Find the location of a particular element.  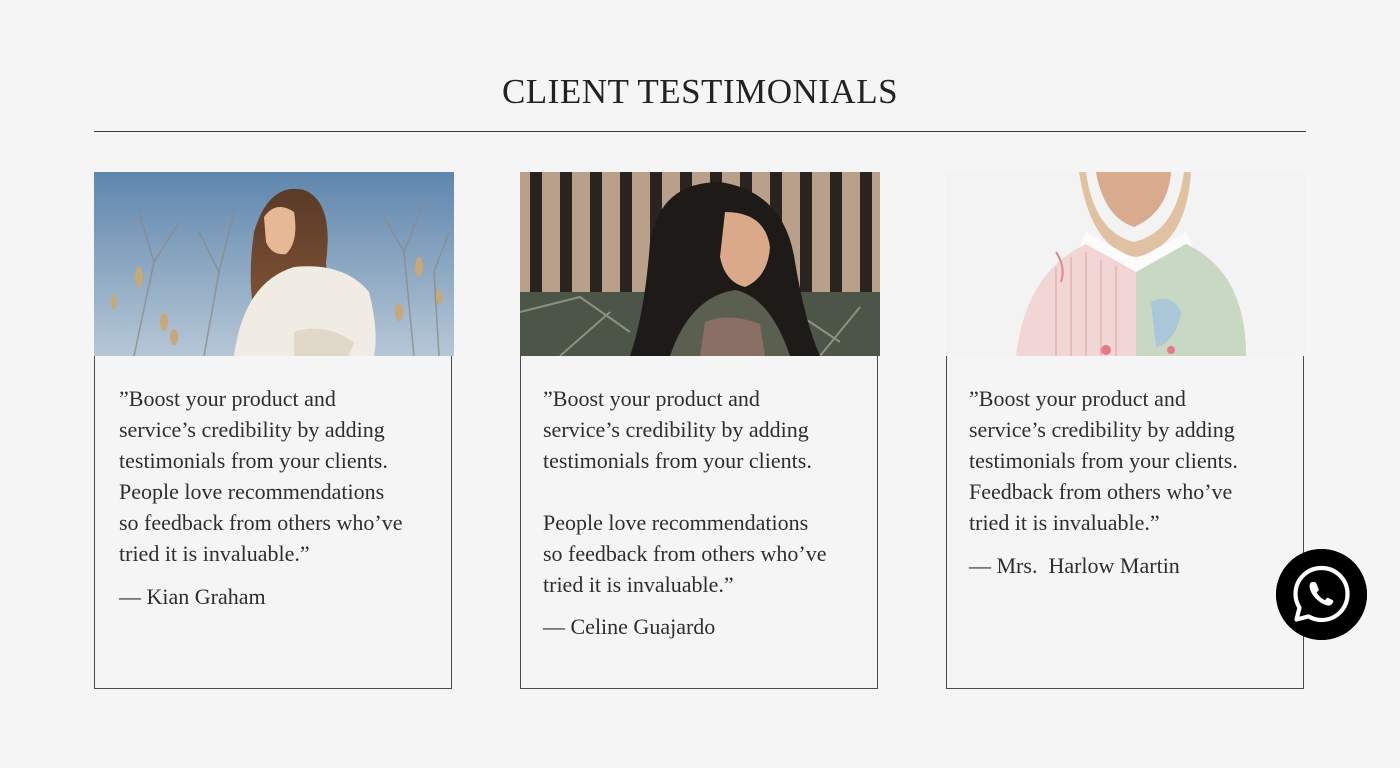

title-divider is located at coordinates (700, 131).